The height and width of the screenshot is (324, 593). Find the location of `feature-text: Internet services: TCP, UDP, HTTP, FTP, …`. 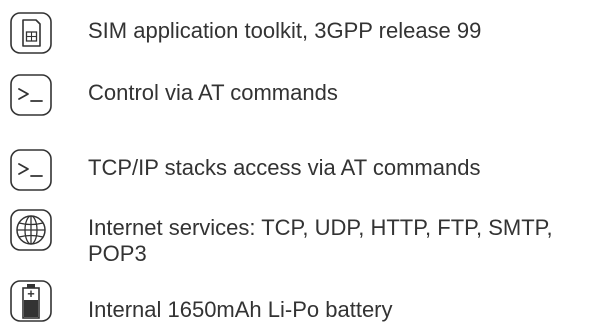

feature-text: Internet services: TCP, UDP, HTTP, FTP, … is located at coordinates (320, 240).